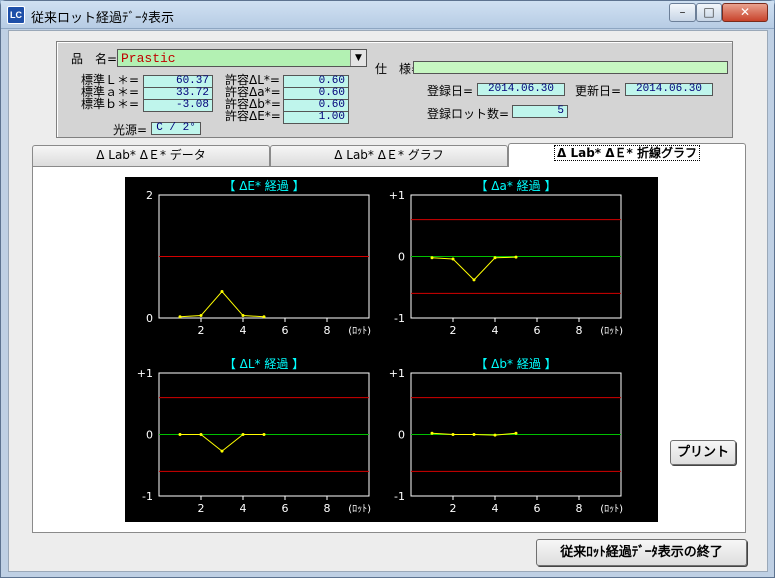 The width and height of the screenshot is (775, 578). Describe the element at coordinates (149, 195) in the screenshot. I see `y-tick-label: 2` at that location.